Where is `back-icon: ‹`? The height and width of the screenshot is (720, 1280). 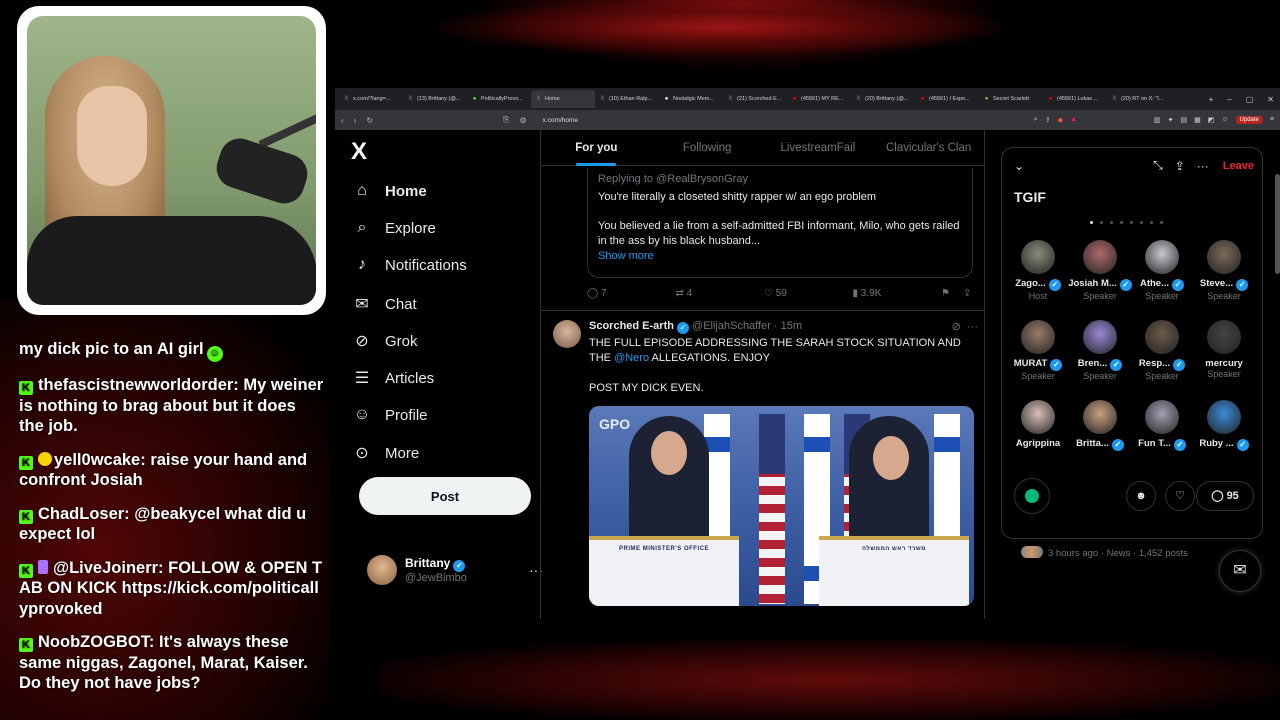
back-icon: ‹ is located at coordinates (342, 120).